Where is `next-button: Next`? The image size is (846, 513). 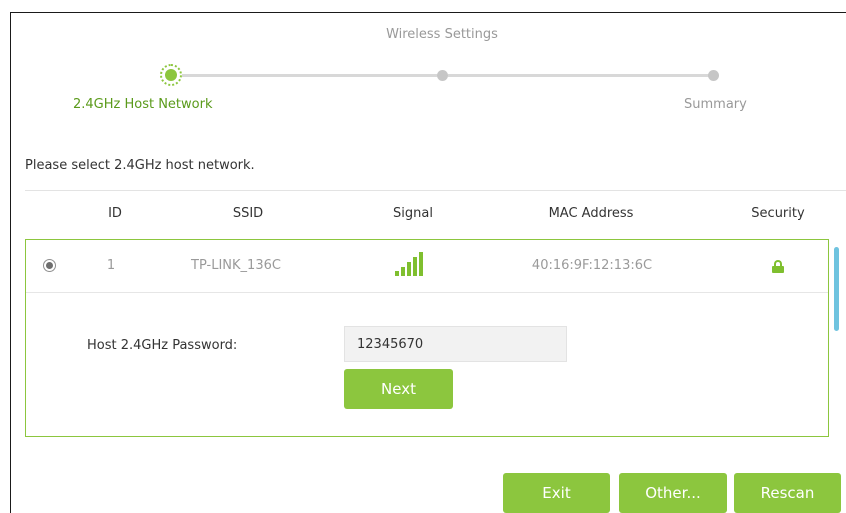
next-button: Next is located at coordinates (398, 389).